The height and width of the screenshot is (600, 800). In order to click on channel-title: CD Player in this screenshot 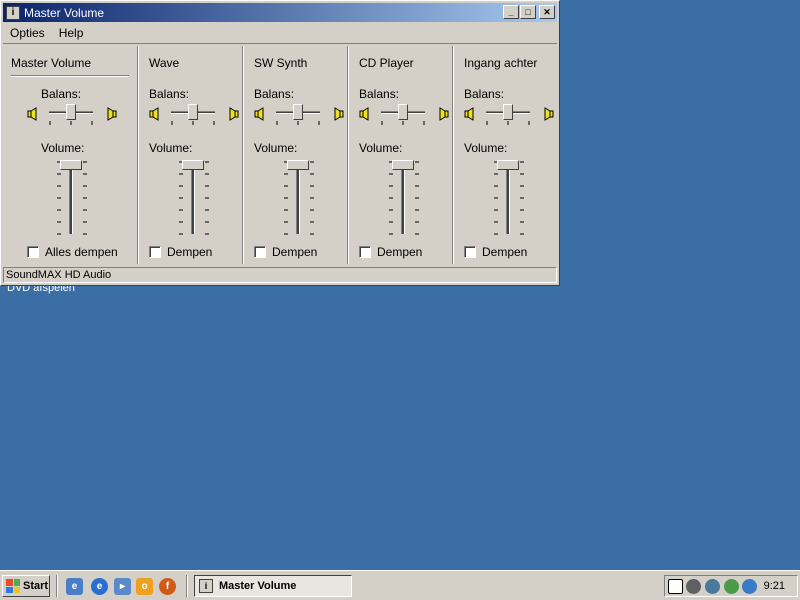, I will do `click(386, 63)`.